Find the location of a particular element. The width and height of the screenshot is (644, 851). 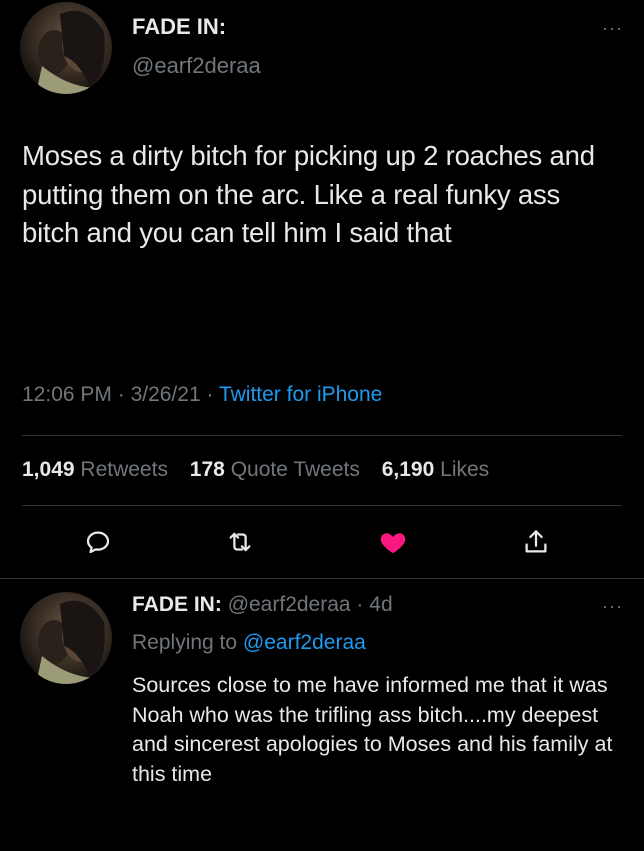

replying-prefix: Replying to is located at coordinates (185, 642).